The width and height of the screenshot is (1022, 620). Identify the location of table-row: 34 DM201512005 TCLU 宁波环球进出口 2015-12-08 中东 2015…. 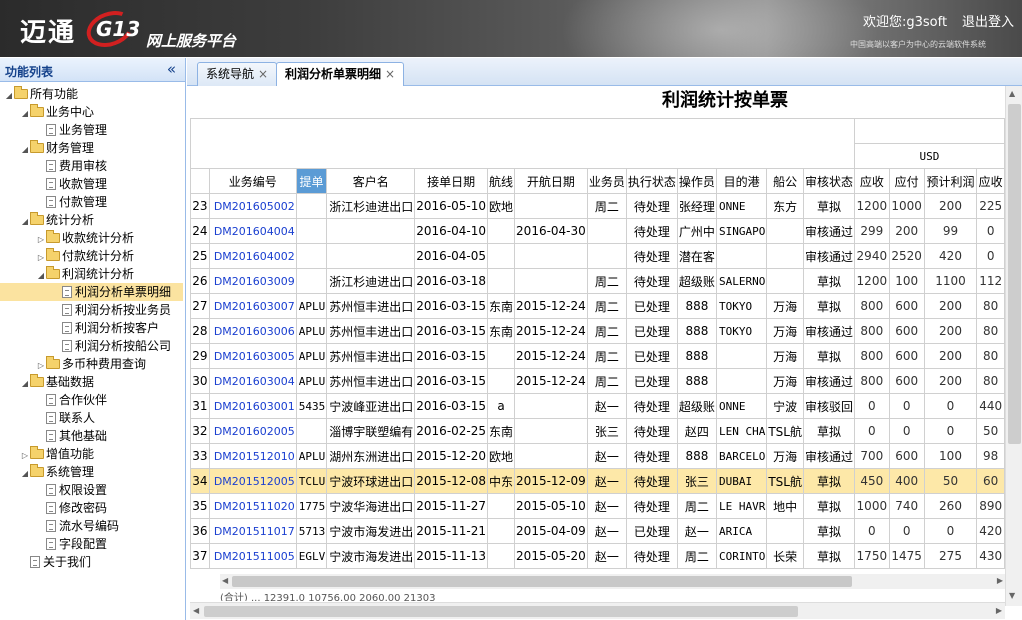
(597, 481).